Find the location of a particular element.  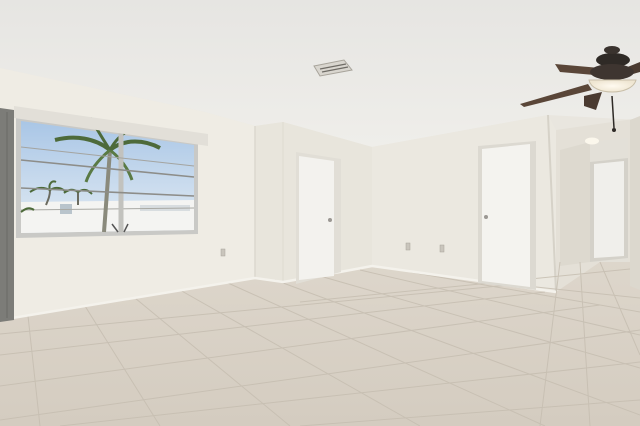

door-knob is located at coordinates (330, 220).